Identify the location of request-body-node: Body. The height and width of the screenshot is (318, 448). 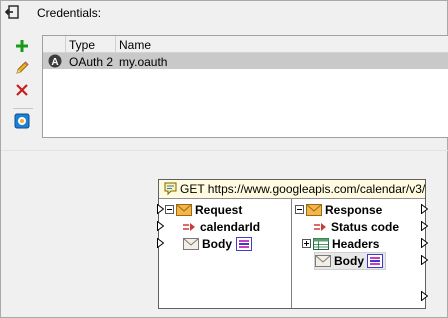
(233, 244).